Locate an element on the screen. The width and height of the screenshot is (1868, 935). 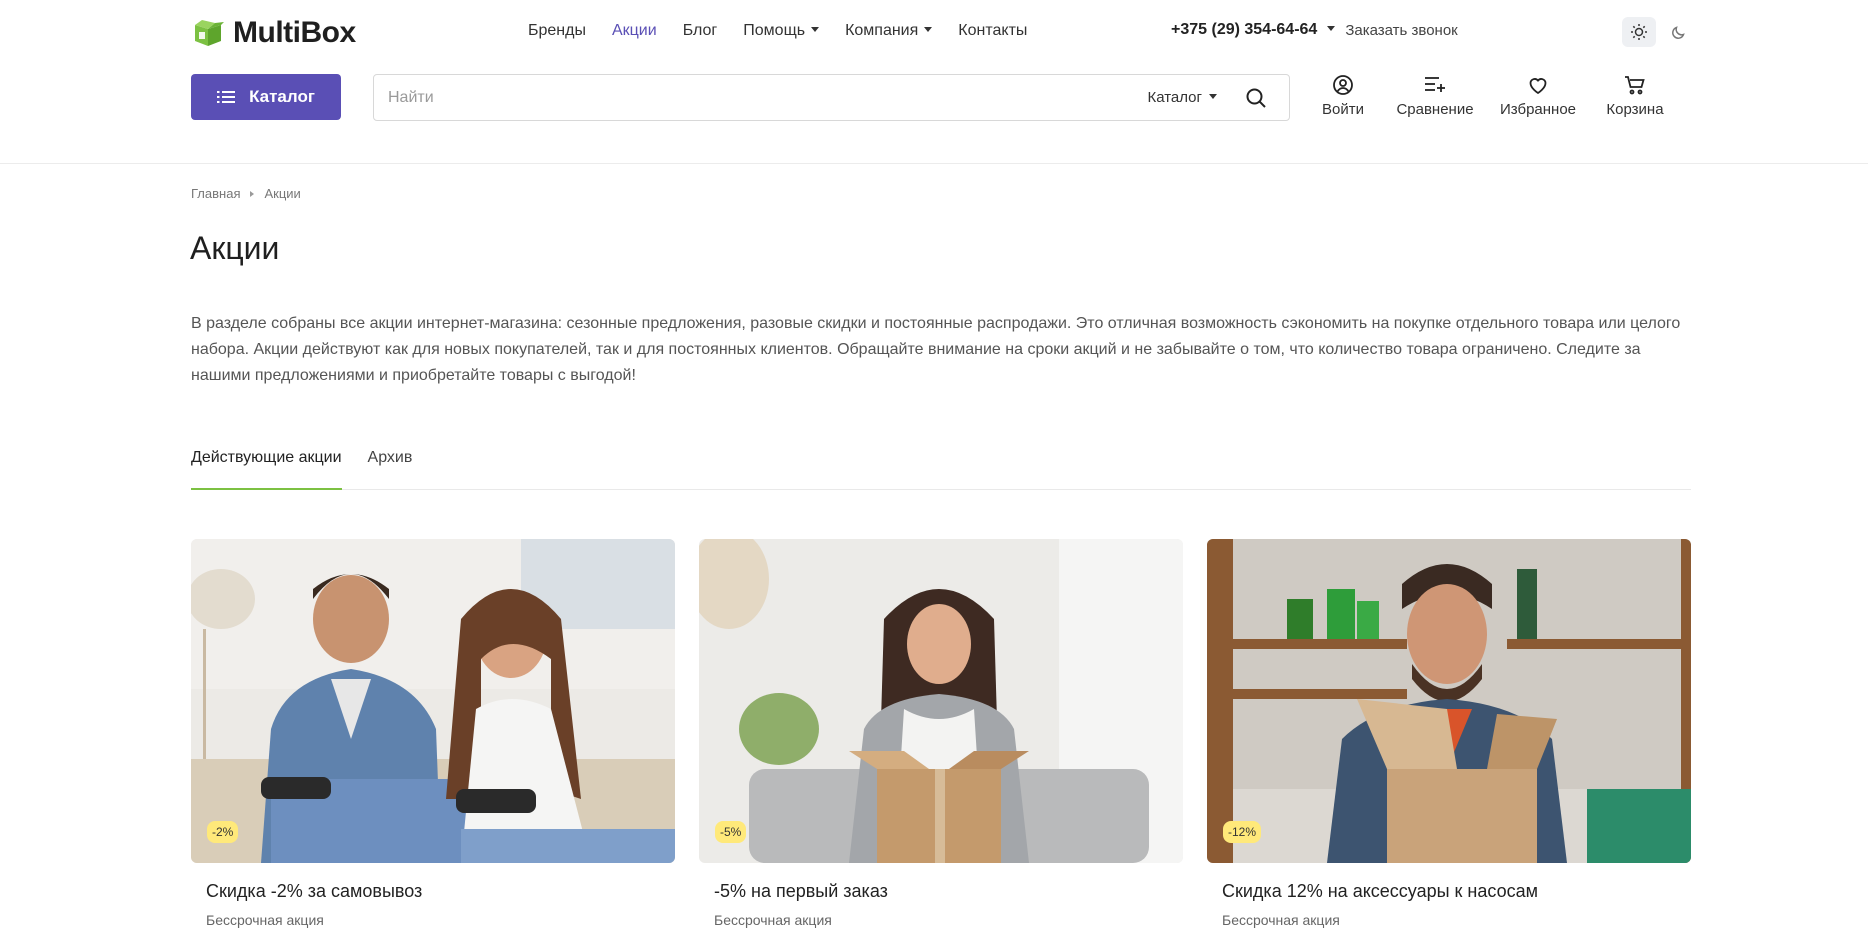
search-category-select: Каталог is located at coordinates (1182, 97).